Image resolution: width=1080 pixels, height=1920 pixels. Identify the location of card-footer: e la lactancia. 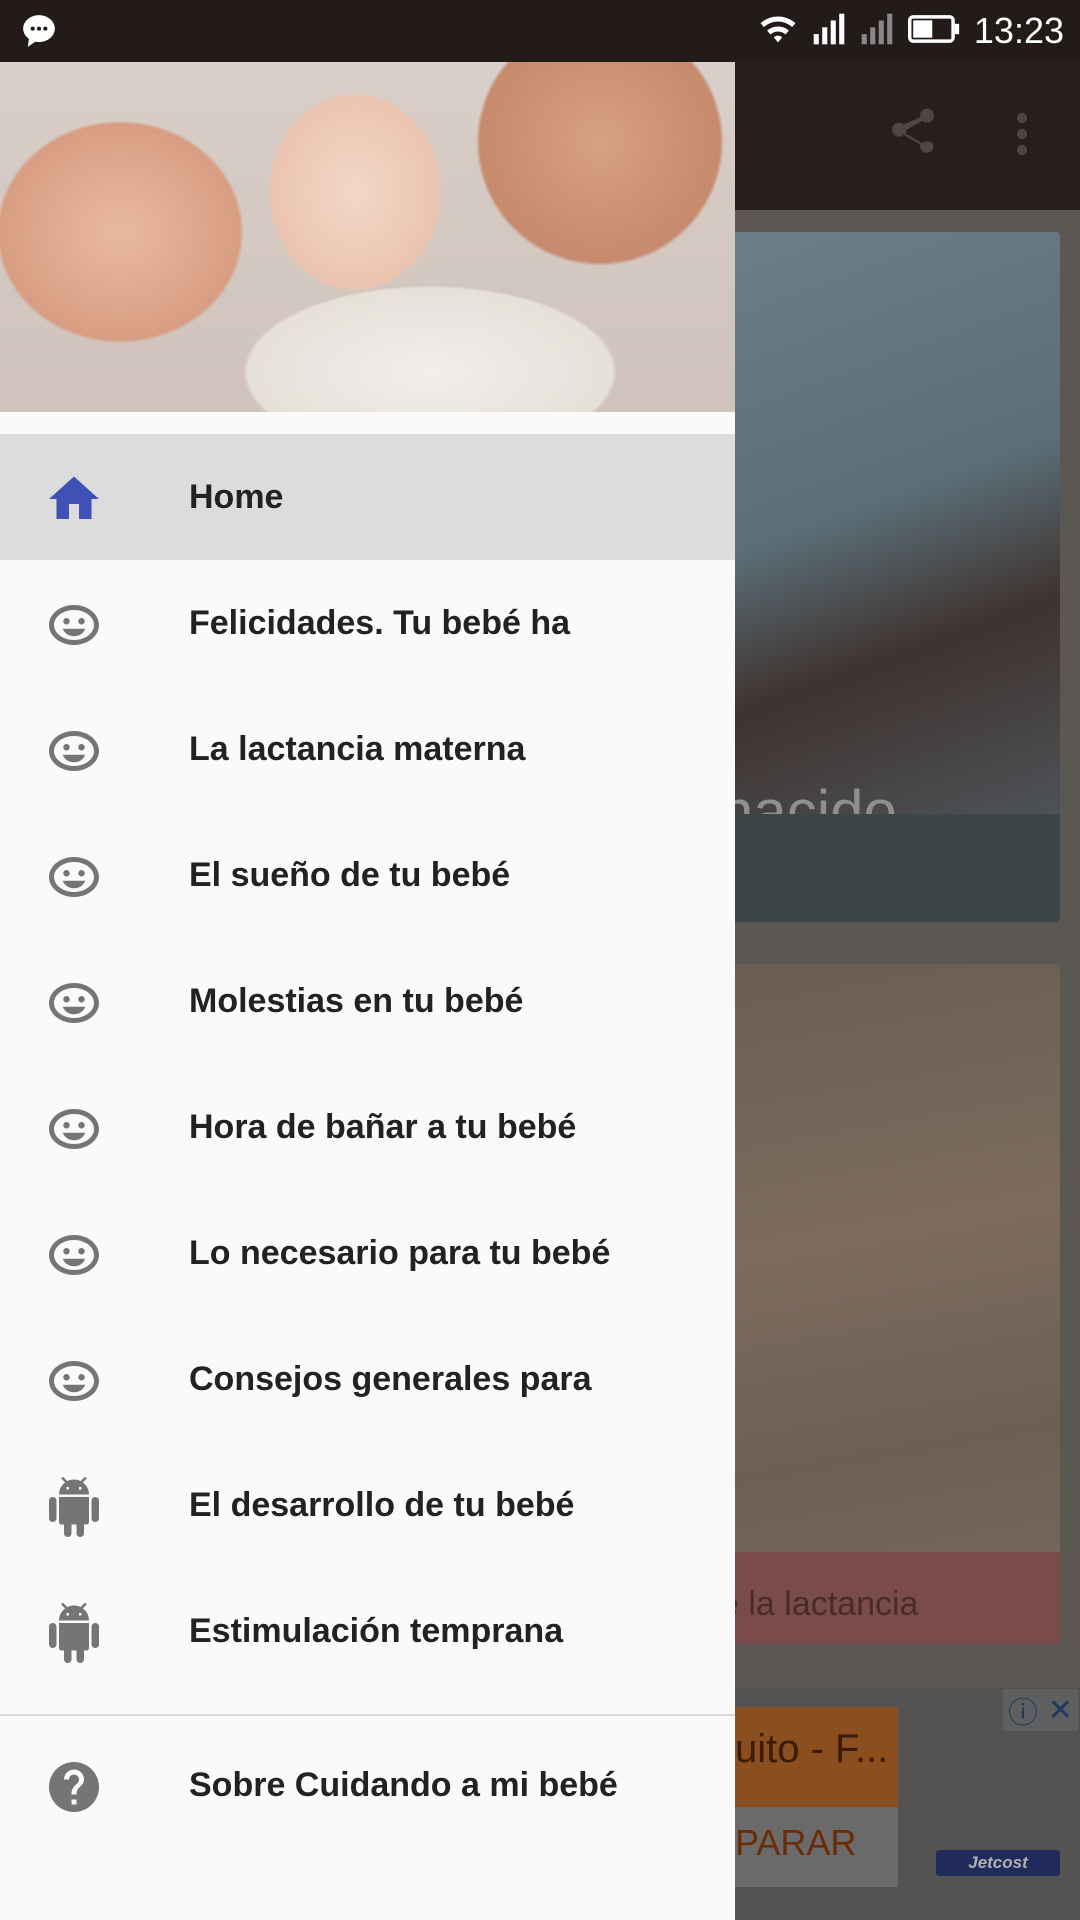
(890, 1598).